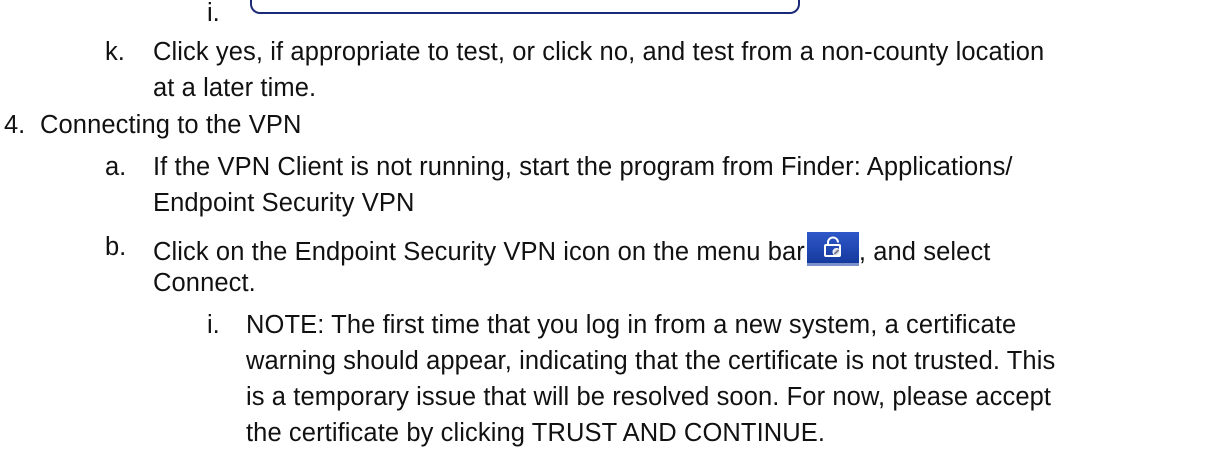 Image resolution: width=1214 pixels, height=475 pixels. Describe the element at coordinates (832, 246) in the screenshot. I see `lock-glyph-icon` at that location.